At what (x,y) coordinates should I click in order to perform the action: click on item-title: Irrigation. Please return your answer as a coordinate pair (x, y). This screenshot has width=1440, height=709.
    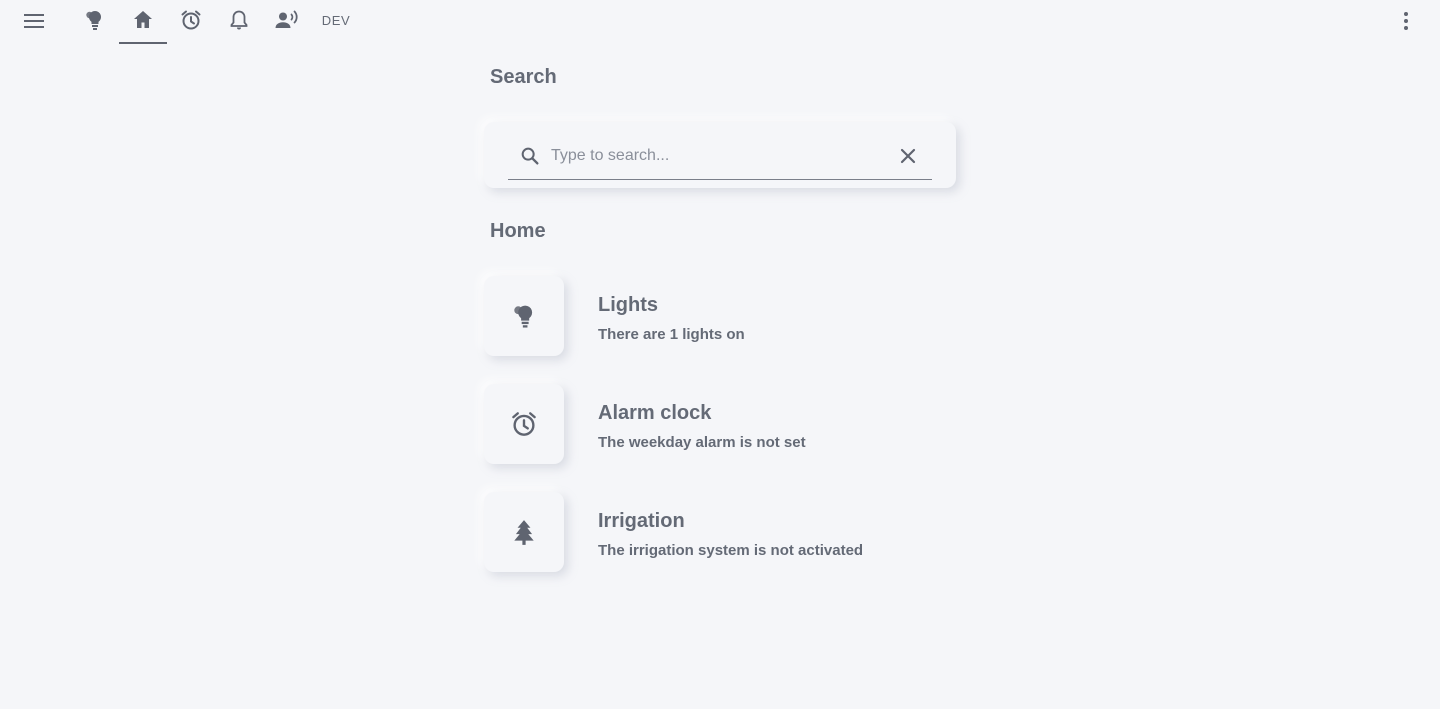
    Looking at the image, I should click on (641, 521).